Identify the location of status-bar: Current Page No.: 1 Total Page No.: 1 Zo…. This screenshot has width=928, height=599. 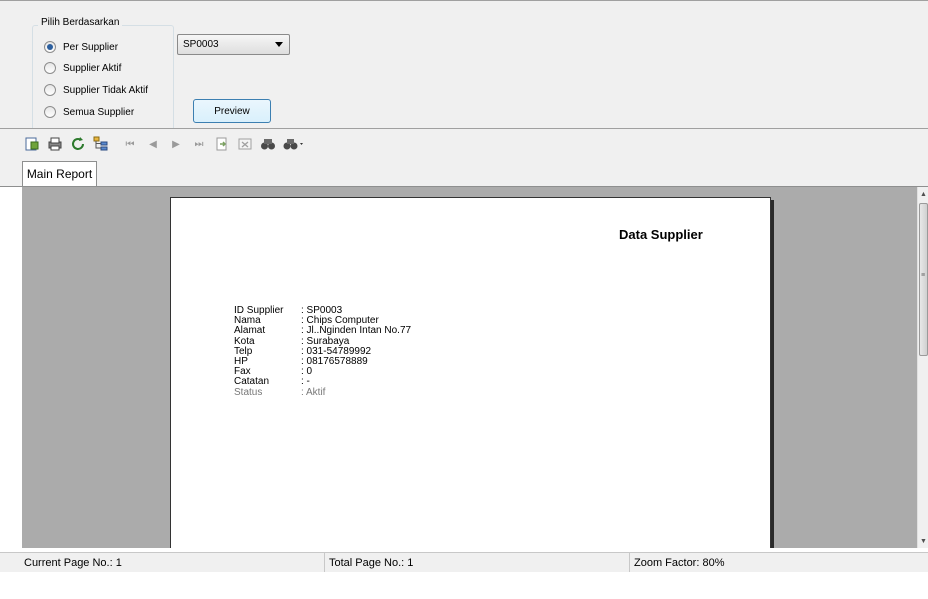
(464, 562).